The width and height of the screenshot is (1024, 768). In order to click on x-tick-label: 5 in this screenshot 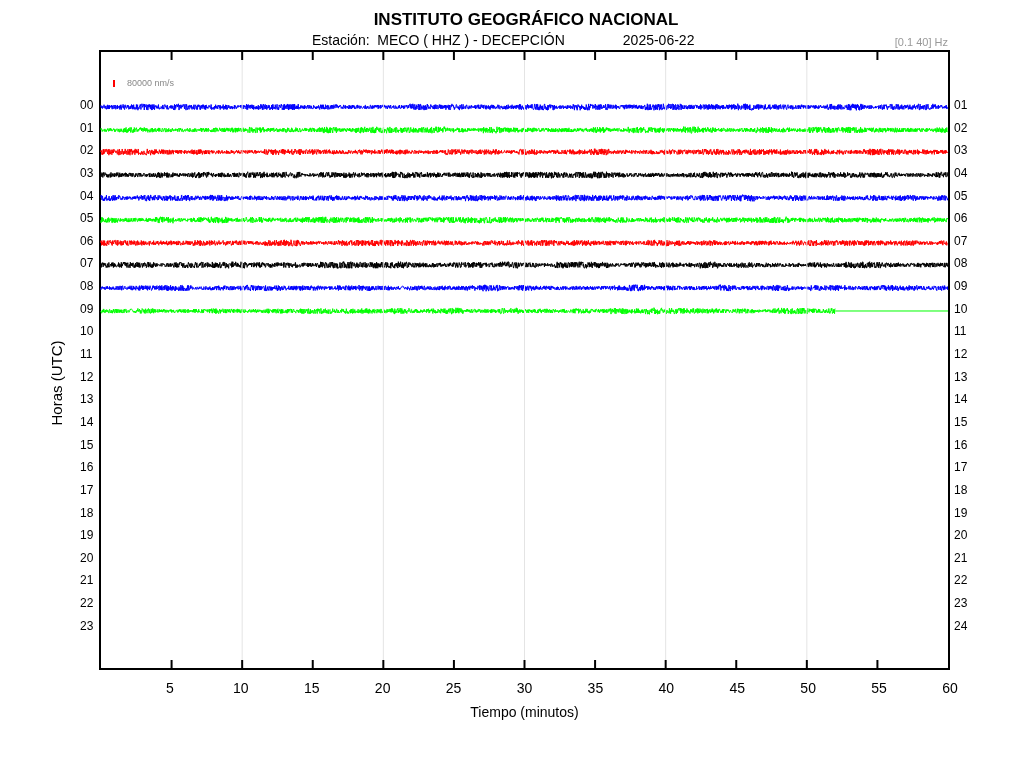, I will do `click(170, 688)`.